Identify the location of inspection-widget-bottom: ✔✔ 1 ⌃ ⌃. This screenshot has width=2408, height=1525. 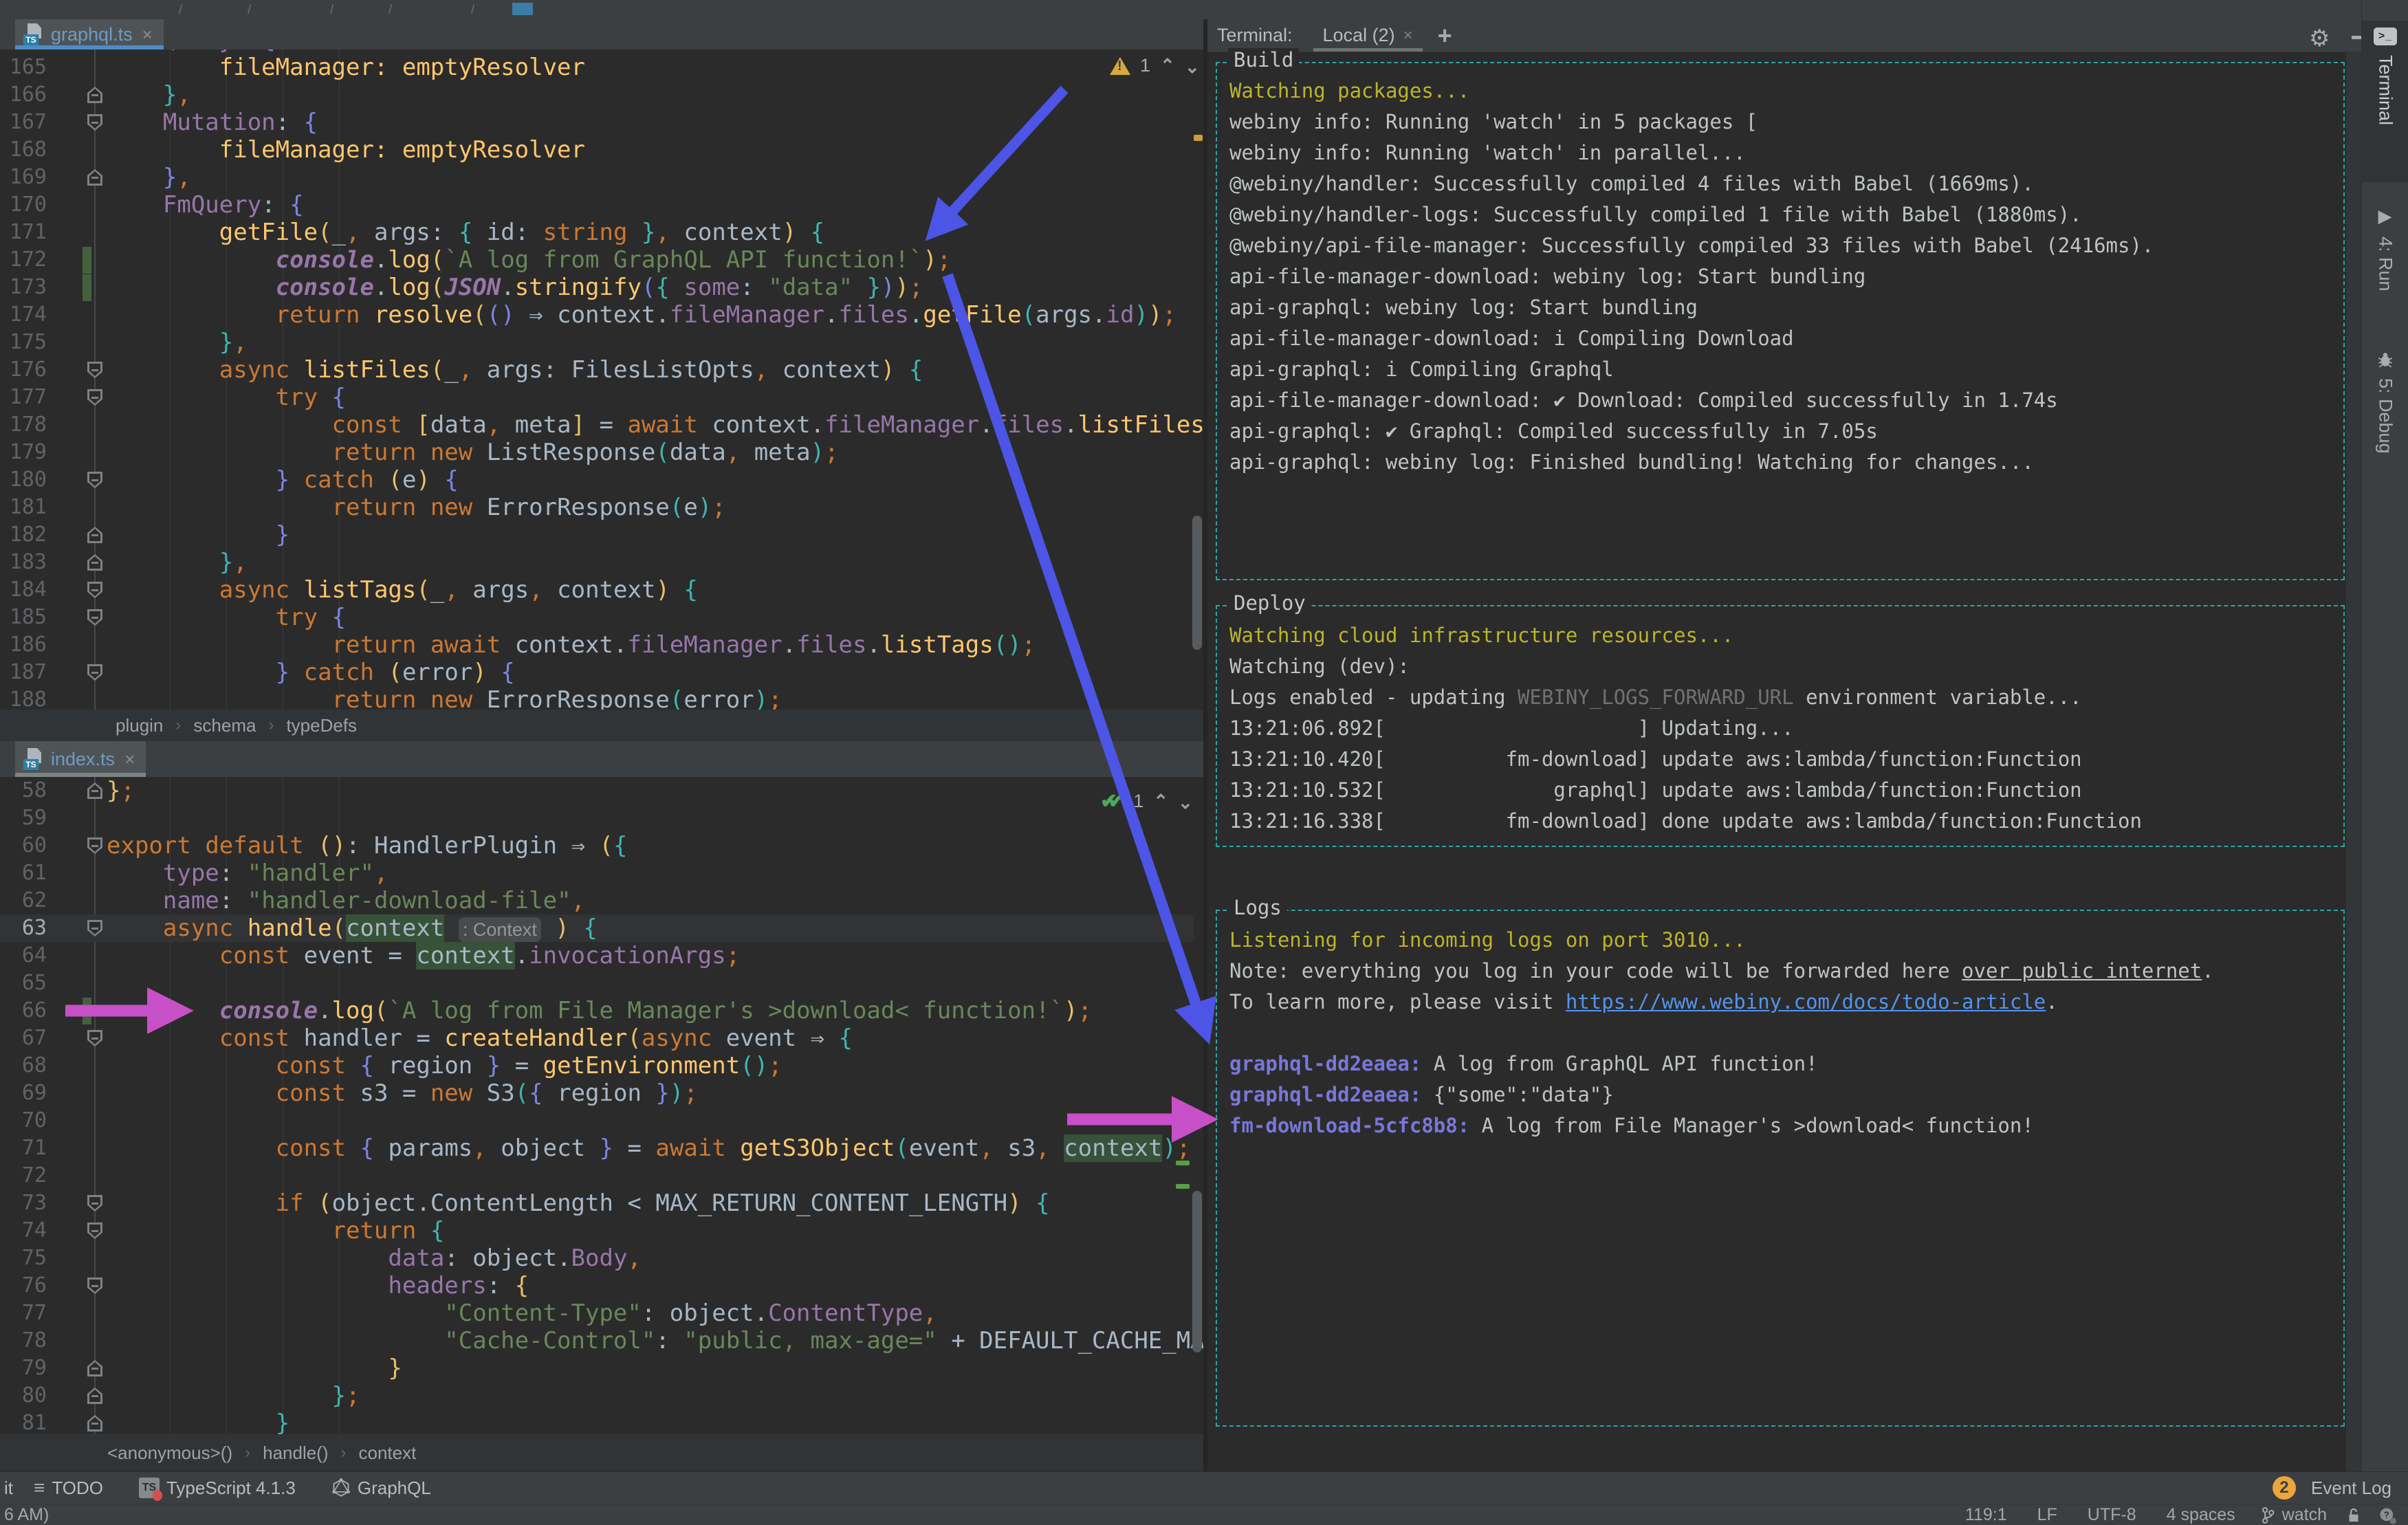
(1146, 801).